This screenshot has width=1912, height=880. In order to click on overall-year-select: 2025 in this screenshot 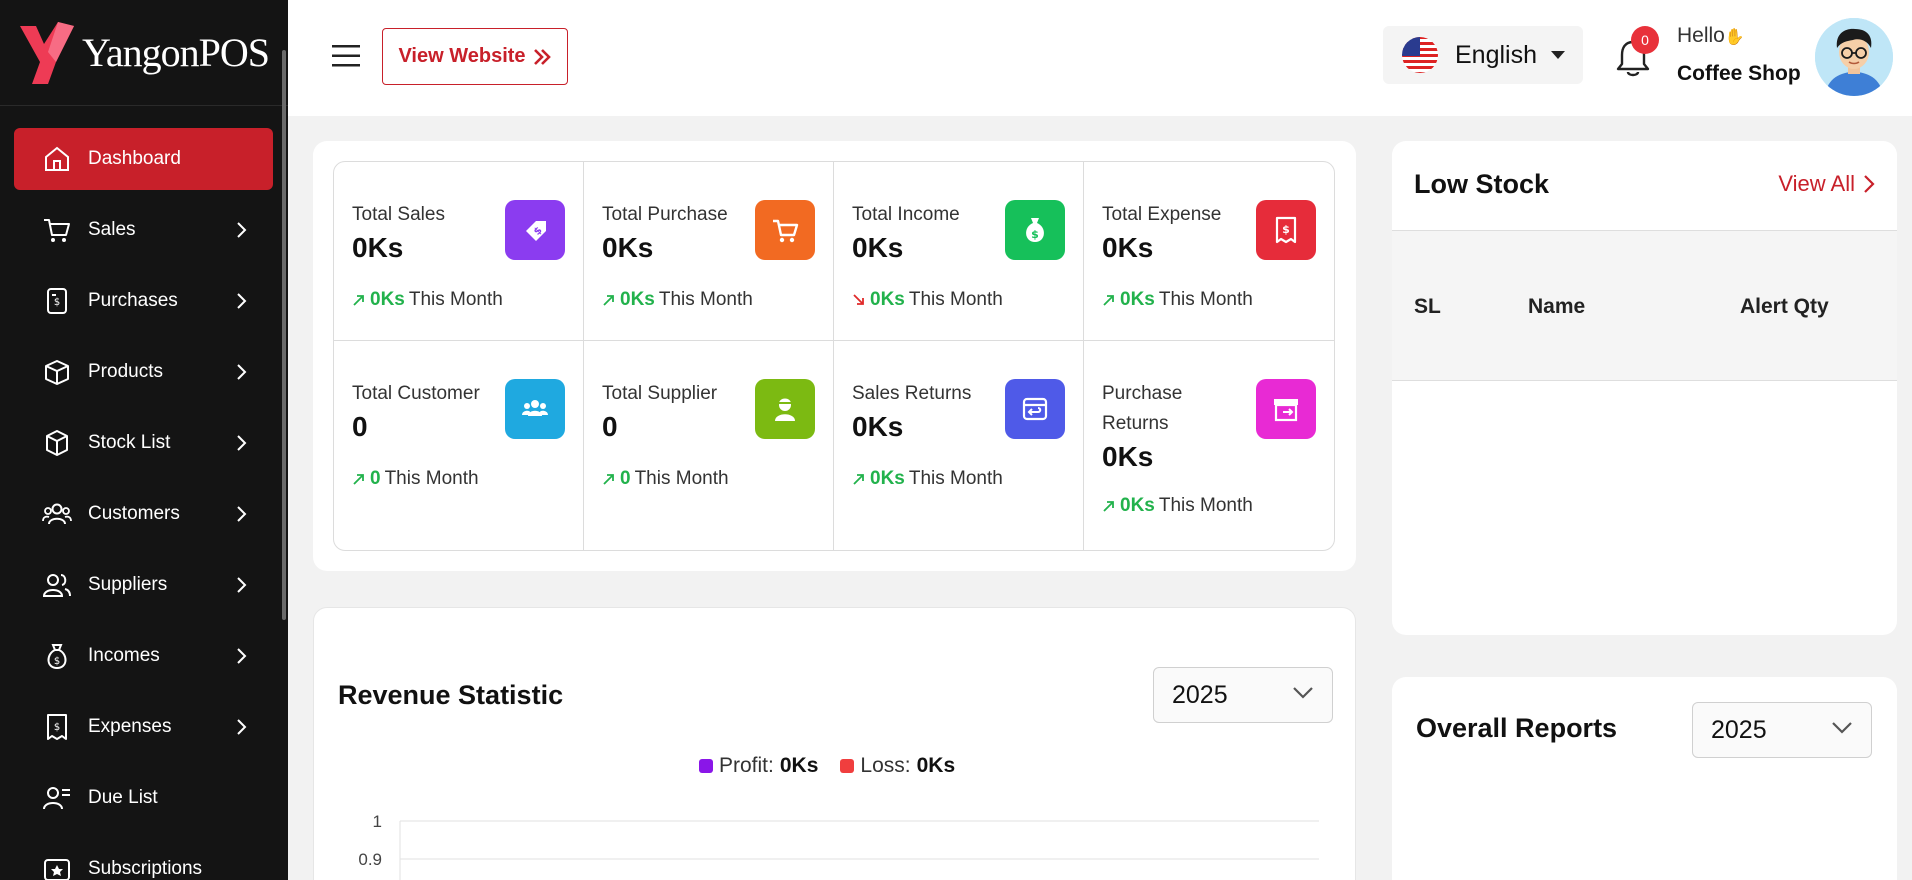, I will do `click(1782, 730)`.